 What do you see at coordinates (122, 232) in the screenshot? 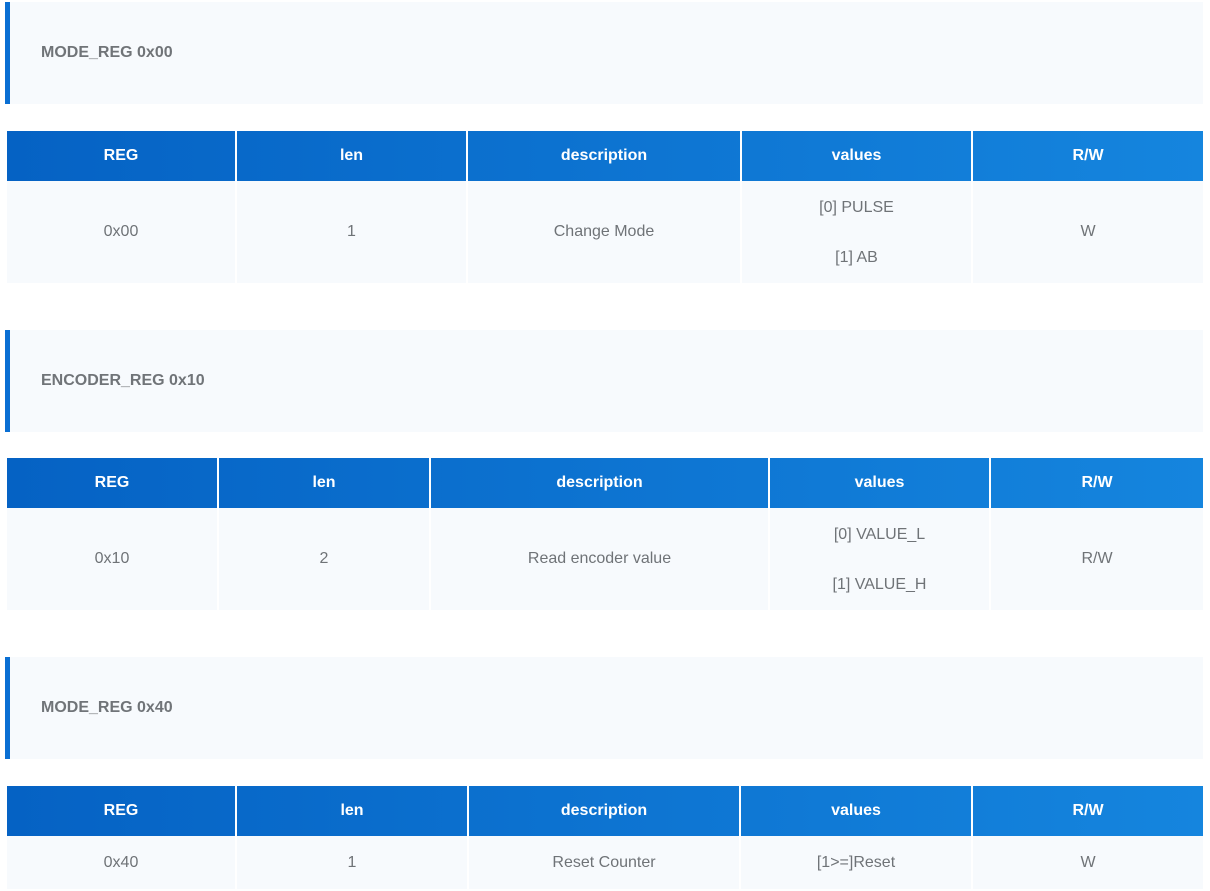
I see `cell-reg: 0x00` at bounding box center [122, 232].